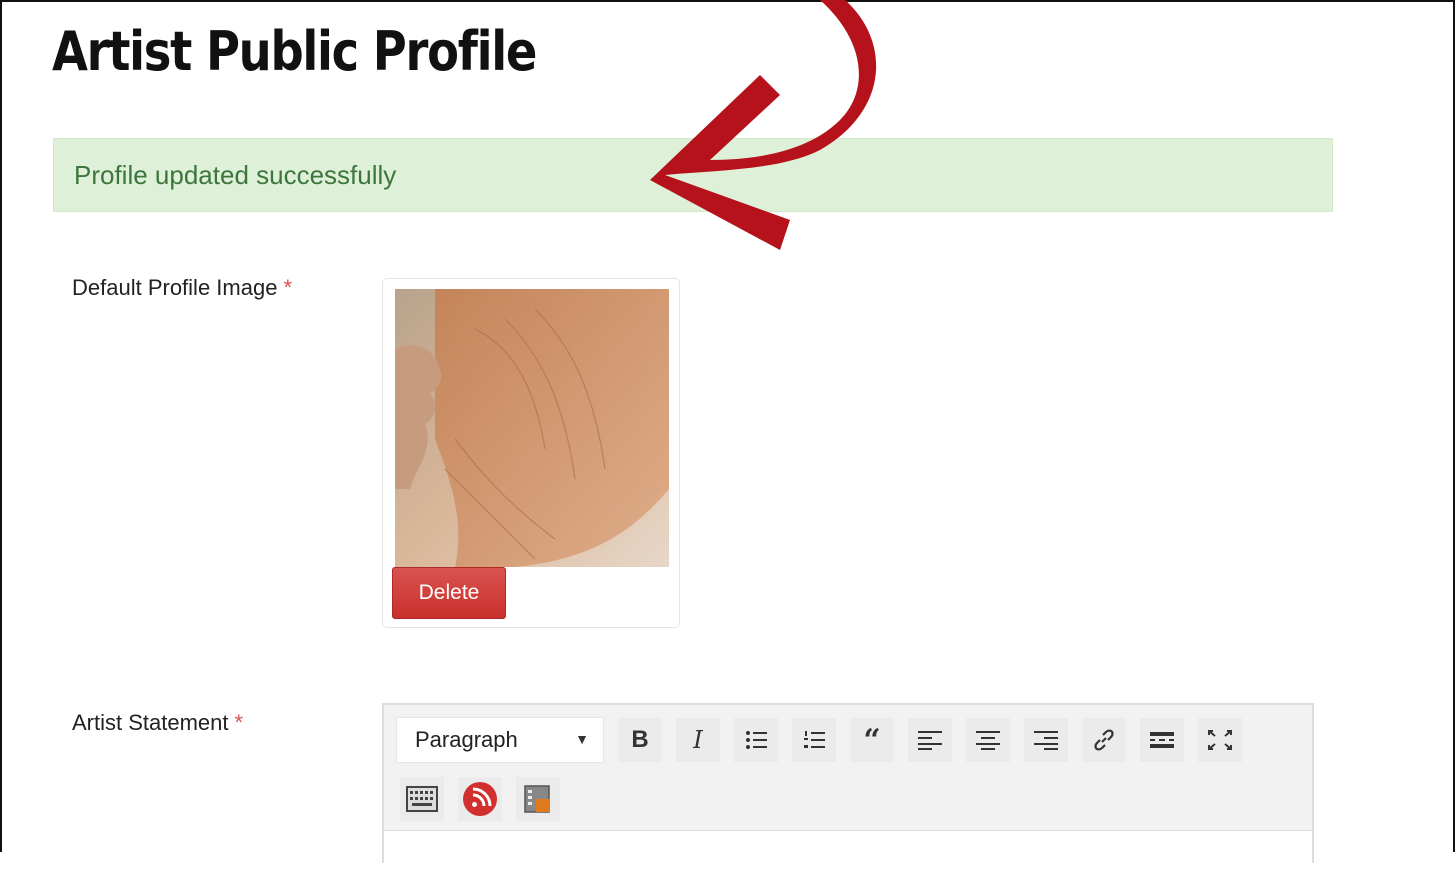  What do you see at coordinates (848, 850) in the screenshot?
I see `editor-content-area` at bounding box center [848, 850].